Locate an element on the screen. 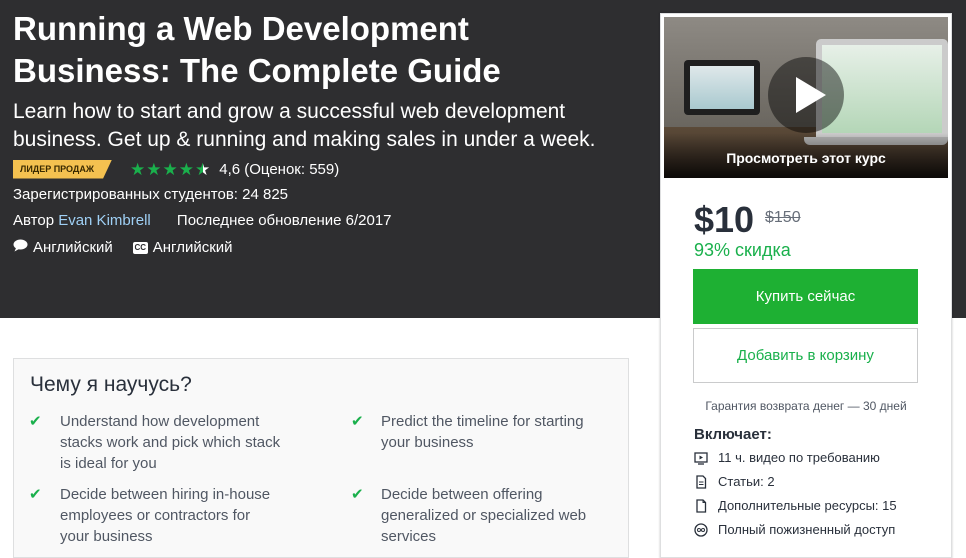 The width and height of the screenshot is (966, 558). article-icon is located at coordinates (701, 481).